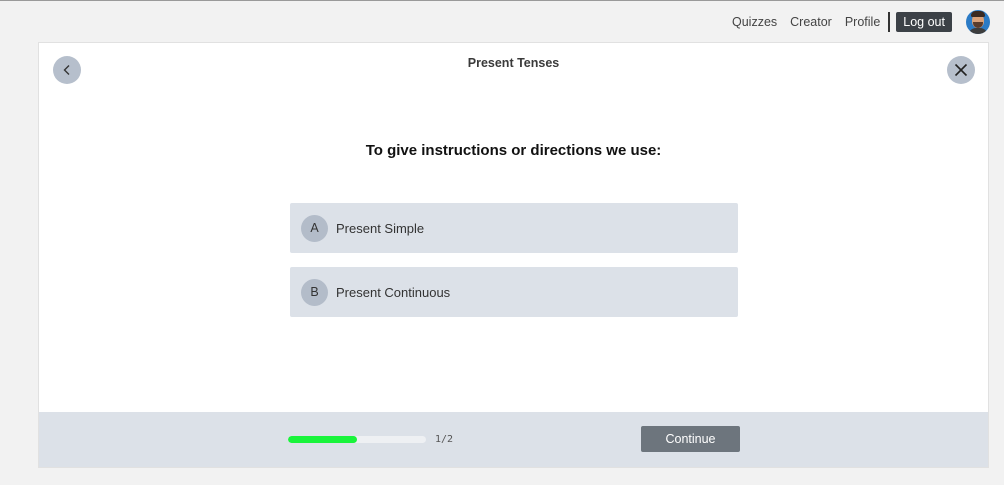 This screenshot has width=1004, height=485. What do you see at coordinates (514, 228) in the screenshot?
I see `option-a: A Present Simple` at bounding box center [514, 228].